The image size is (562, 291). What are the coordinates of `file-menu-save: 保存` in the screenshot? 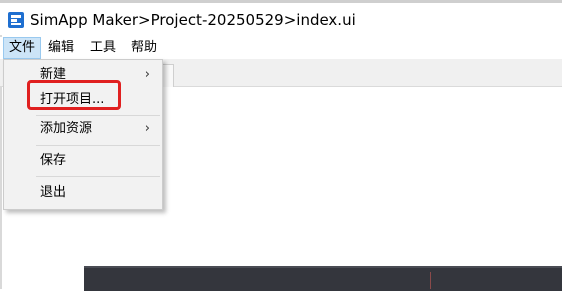 It's located at (83, 161).